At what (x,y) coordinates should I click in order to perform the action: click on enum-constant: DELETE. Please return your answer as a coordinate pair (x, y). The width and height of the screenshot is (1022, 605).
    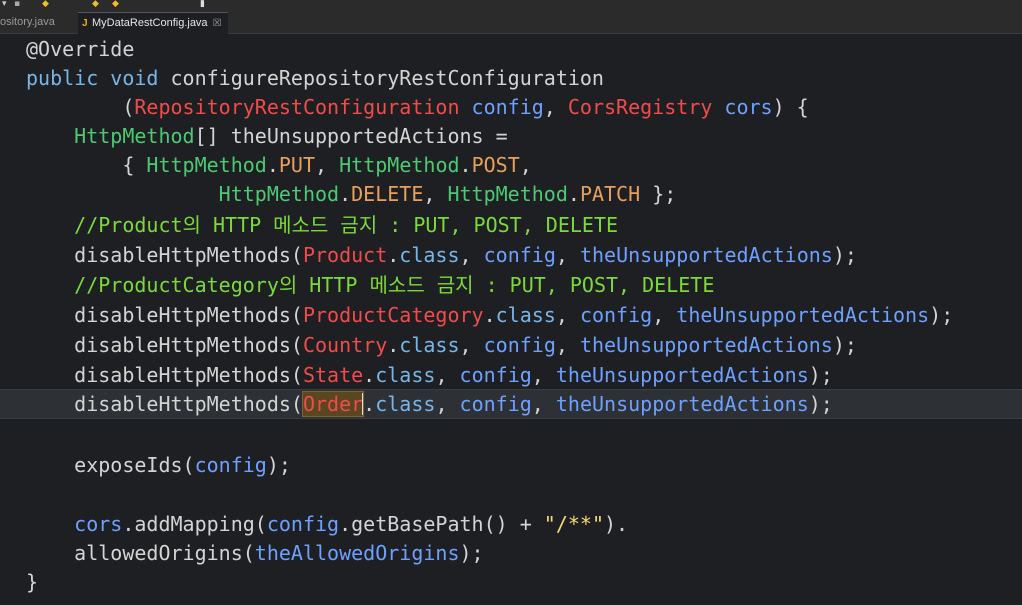
    Looking at the image, I should click on (387, 194).